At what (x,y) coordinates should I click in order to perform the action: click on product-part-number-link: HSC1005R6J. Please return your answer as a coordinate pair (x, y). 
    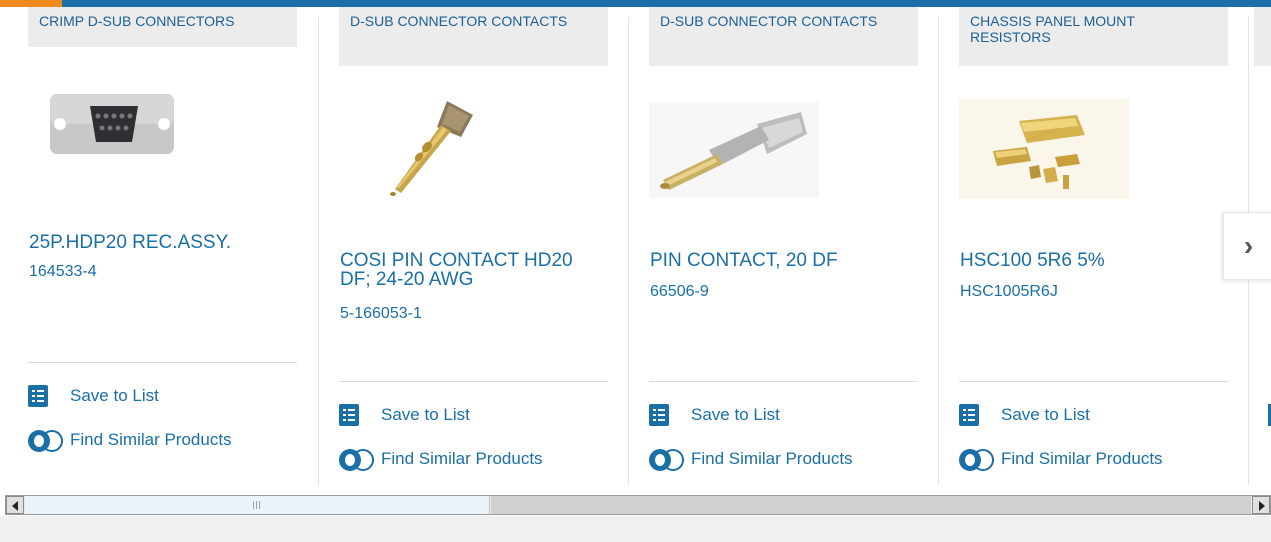
    Looking at the image, I should click on (1009, 292).